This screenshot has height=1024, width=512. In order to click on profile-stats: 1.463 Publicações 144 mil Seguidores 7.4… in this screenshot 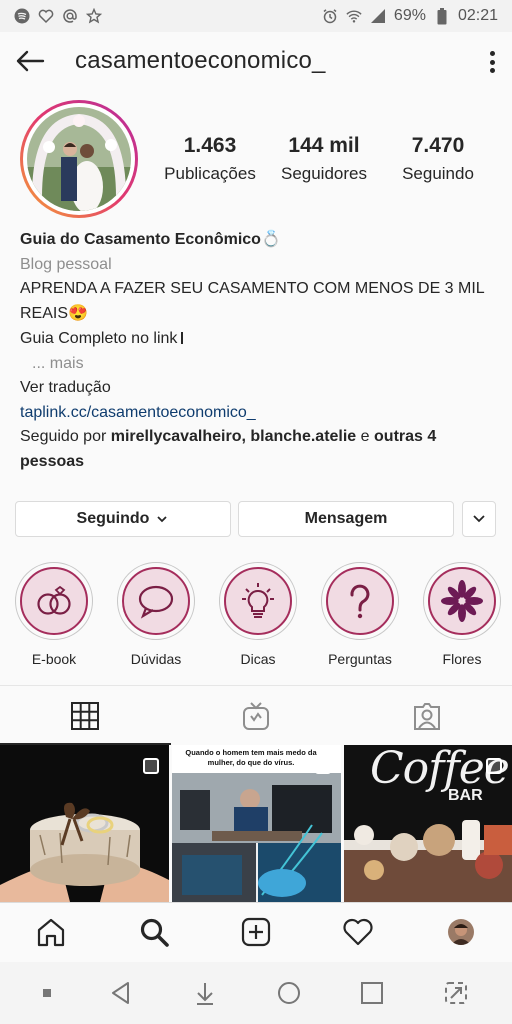, I will do `click(325, 159)`.